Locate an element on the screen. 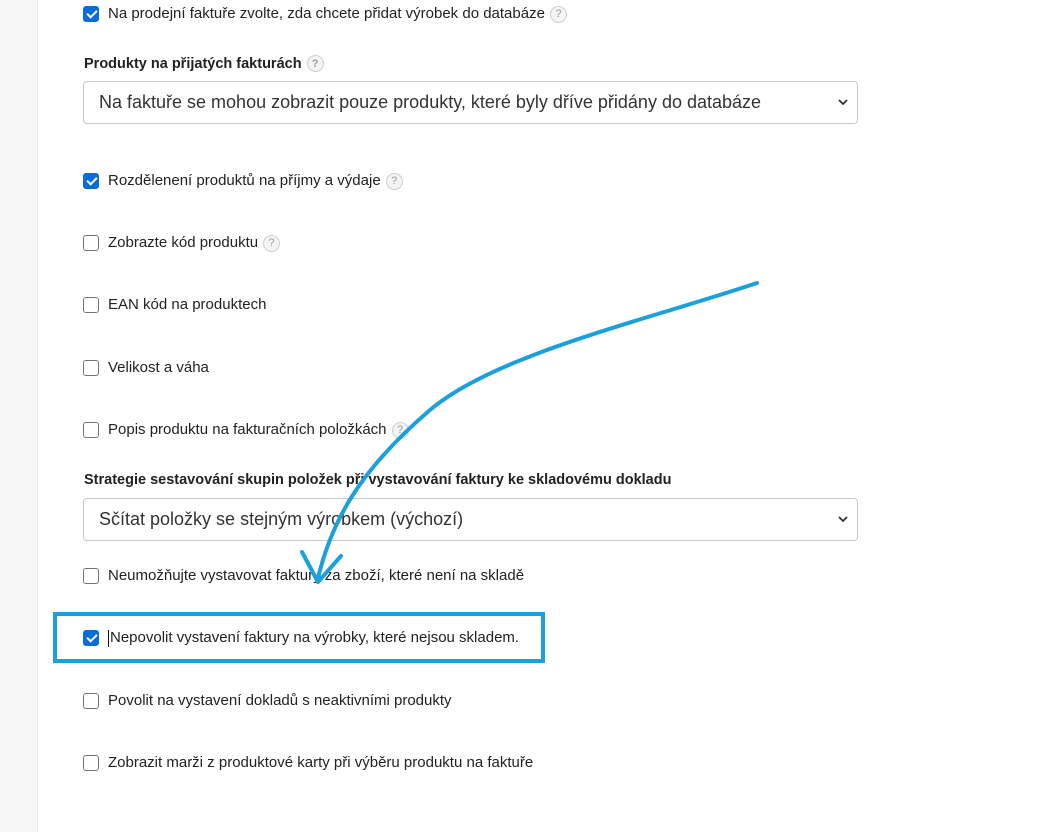 The image size is (1042, 832). product-description-checkbox is located at coordinates (91, 430).